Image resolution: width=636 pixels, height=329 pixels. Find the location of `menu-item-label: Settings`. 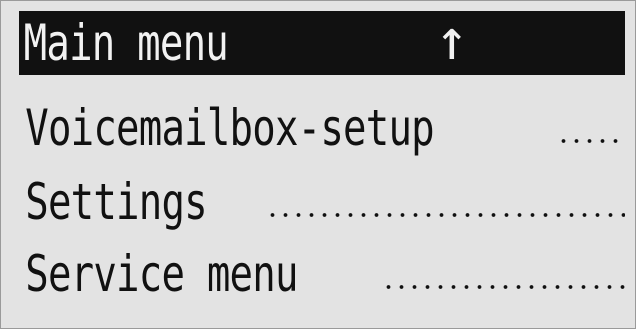

menu-item-label: Settings is located at coordinates (116, 202).